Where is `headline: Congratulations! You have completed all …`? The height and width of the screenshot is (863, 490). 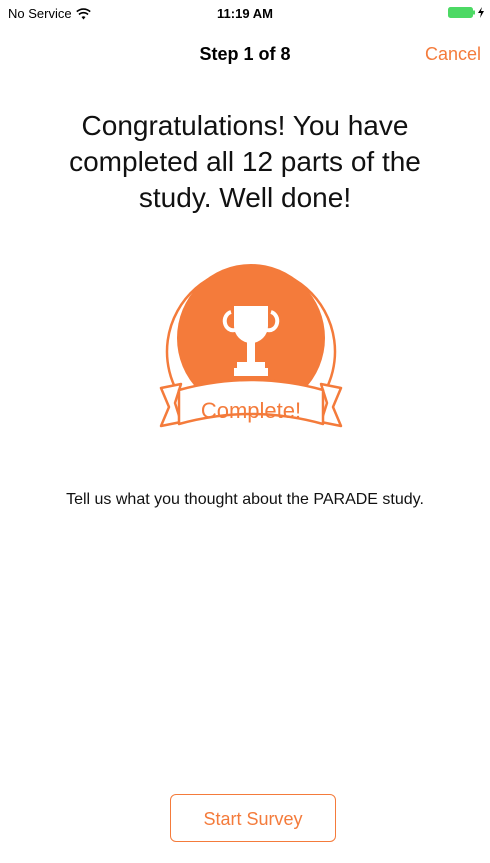
headline: Congratulations! You have completed all … is located at coordinates (245, 161).